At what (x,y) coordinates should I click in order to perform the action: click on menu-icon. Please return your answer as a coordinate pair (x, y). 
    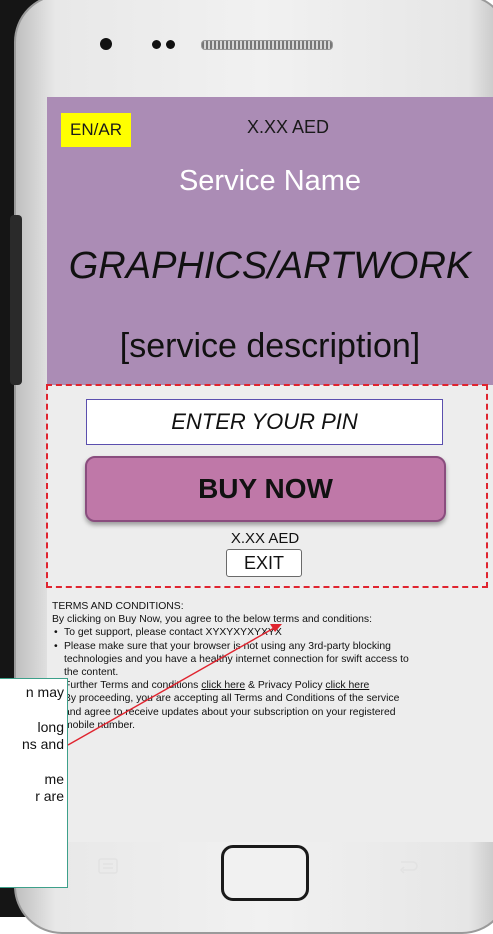
    Looking at the image, I should click on (108, 866).